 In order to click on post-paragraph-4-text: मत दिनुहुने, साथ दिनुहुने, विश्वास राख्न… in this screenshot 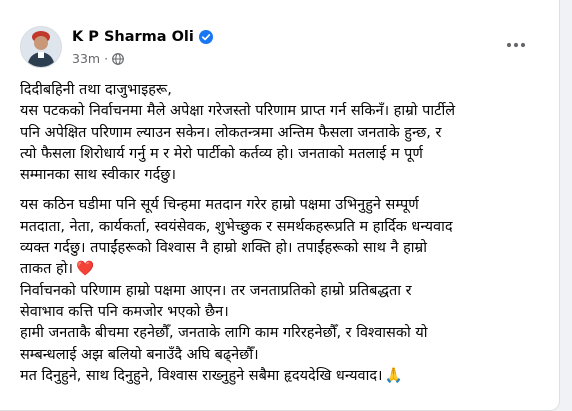, I will do `click(201, 375)`.